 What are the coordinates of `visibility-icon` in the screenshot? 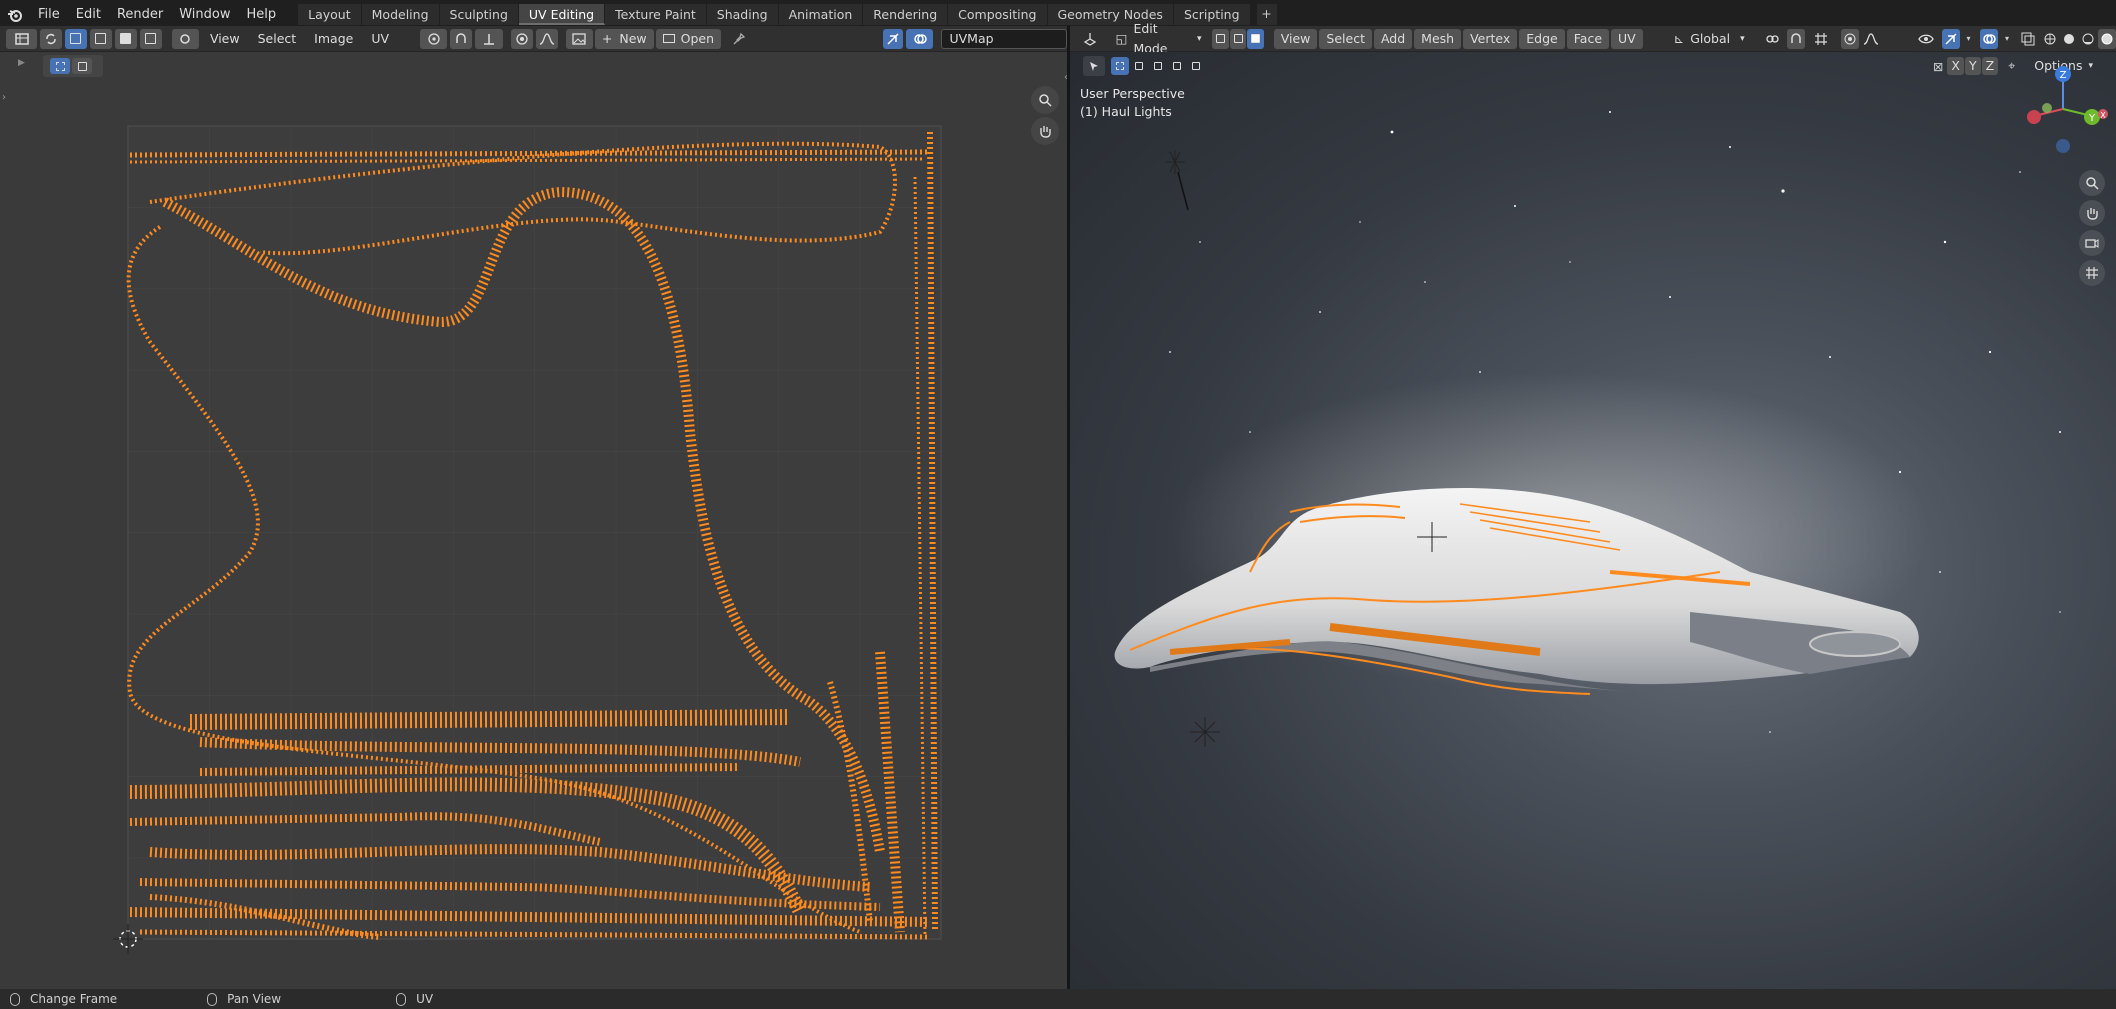 It's located at (1926, 38).